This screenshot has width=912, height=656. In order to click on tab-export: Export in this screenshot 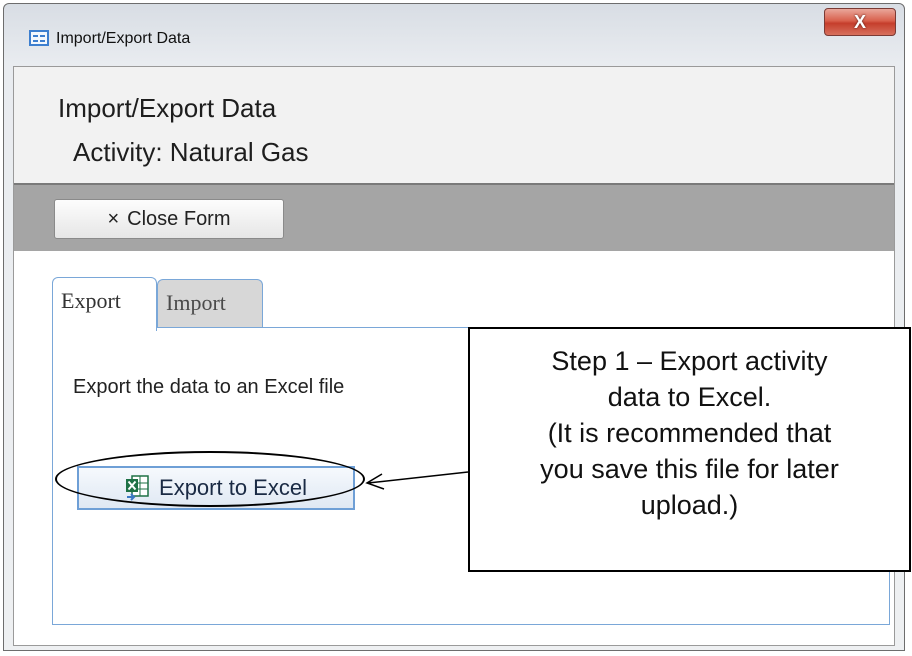, I will do `click(104, 304)`.